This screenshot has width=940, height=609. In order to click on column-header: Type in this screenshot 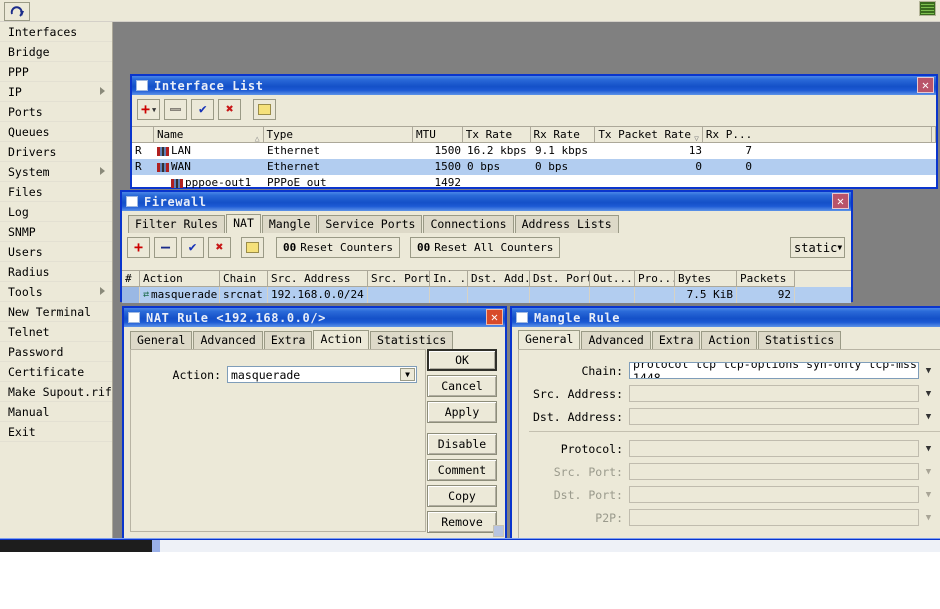, I will do `click(338, 135)`.